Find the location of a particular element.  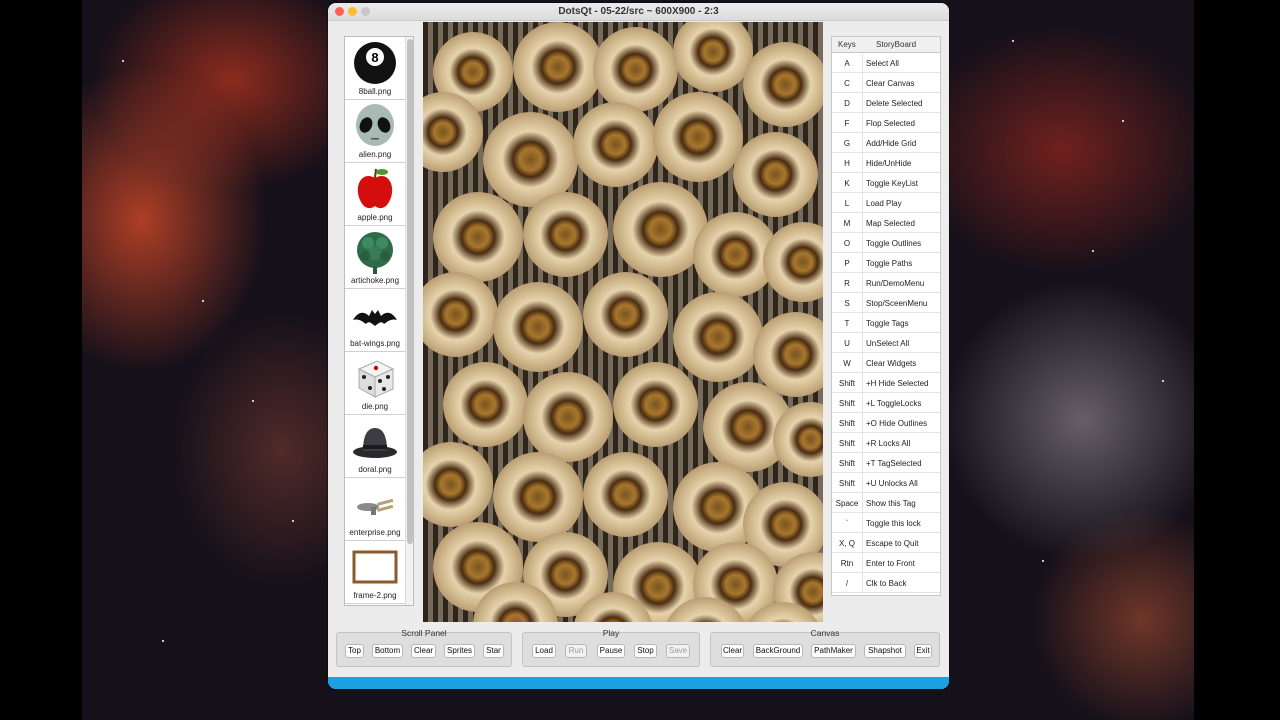

key-action: +O Hide Outlines is located at coordinates (897, 423).